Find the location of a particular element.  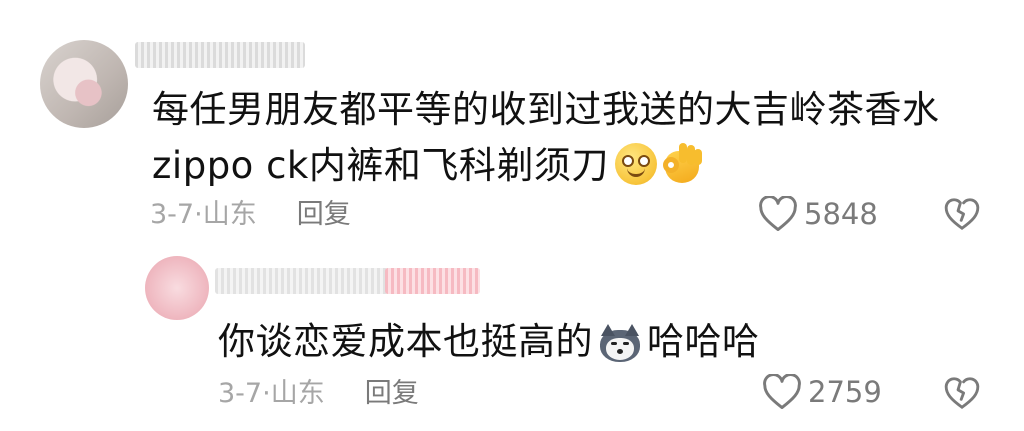

comment-text-prefix: 你谈恋爱成本也挺高的 is located at coordinates (405, 341).